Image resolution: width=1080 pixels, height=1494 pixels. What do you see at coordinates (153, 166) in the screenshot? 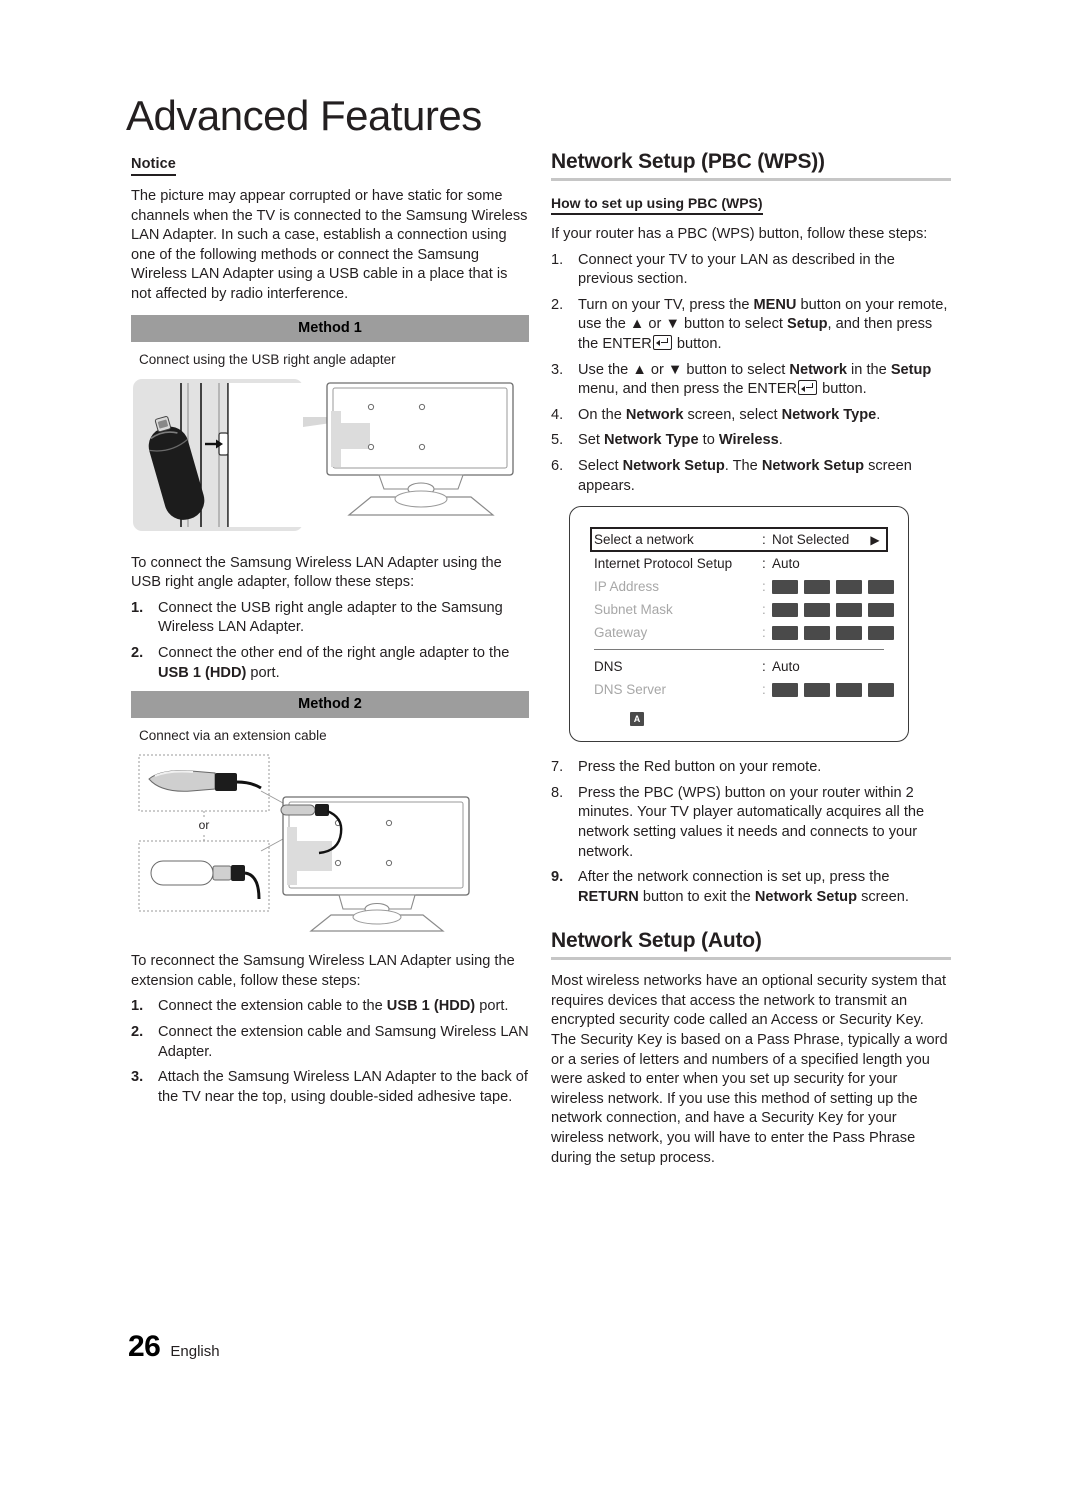
I see `notice-heading: Notice` at bounding box center [153, 166].